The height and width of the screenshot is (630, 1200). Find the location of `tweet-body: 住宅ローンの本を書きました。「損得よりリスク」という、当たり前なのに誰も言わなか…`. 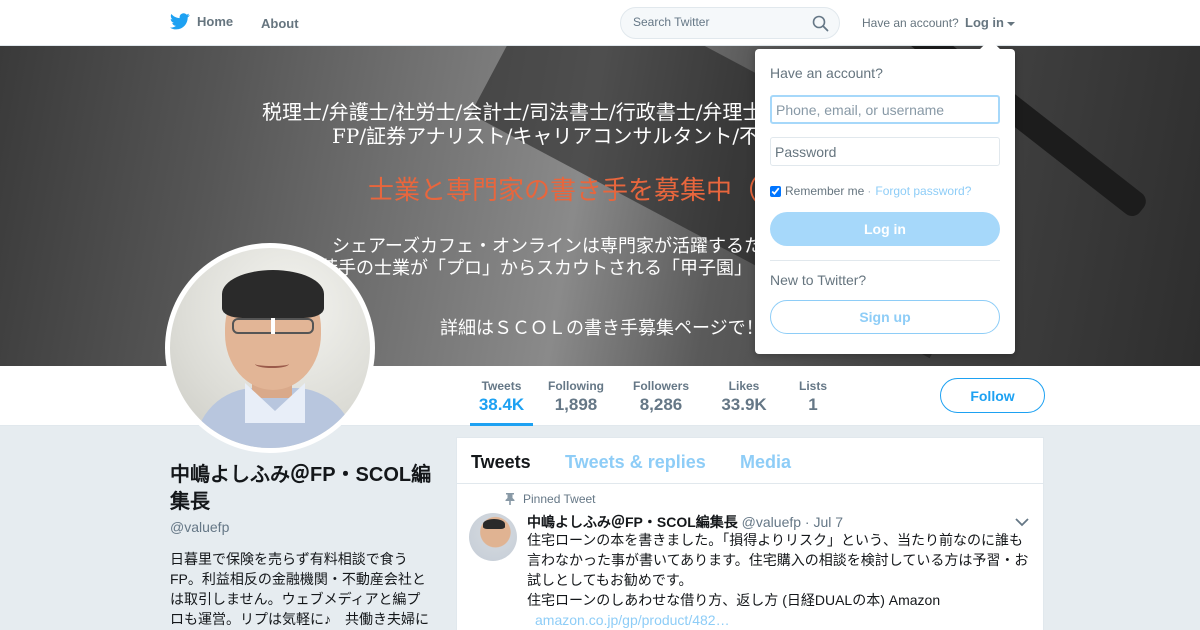

tweet-body: 住宅ローンの本を書きました。「損得よりリスク」という、当たり前なのに誰も言わなか… is located at coordinates (781, 580).